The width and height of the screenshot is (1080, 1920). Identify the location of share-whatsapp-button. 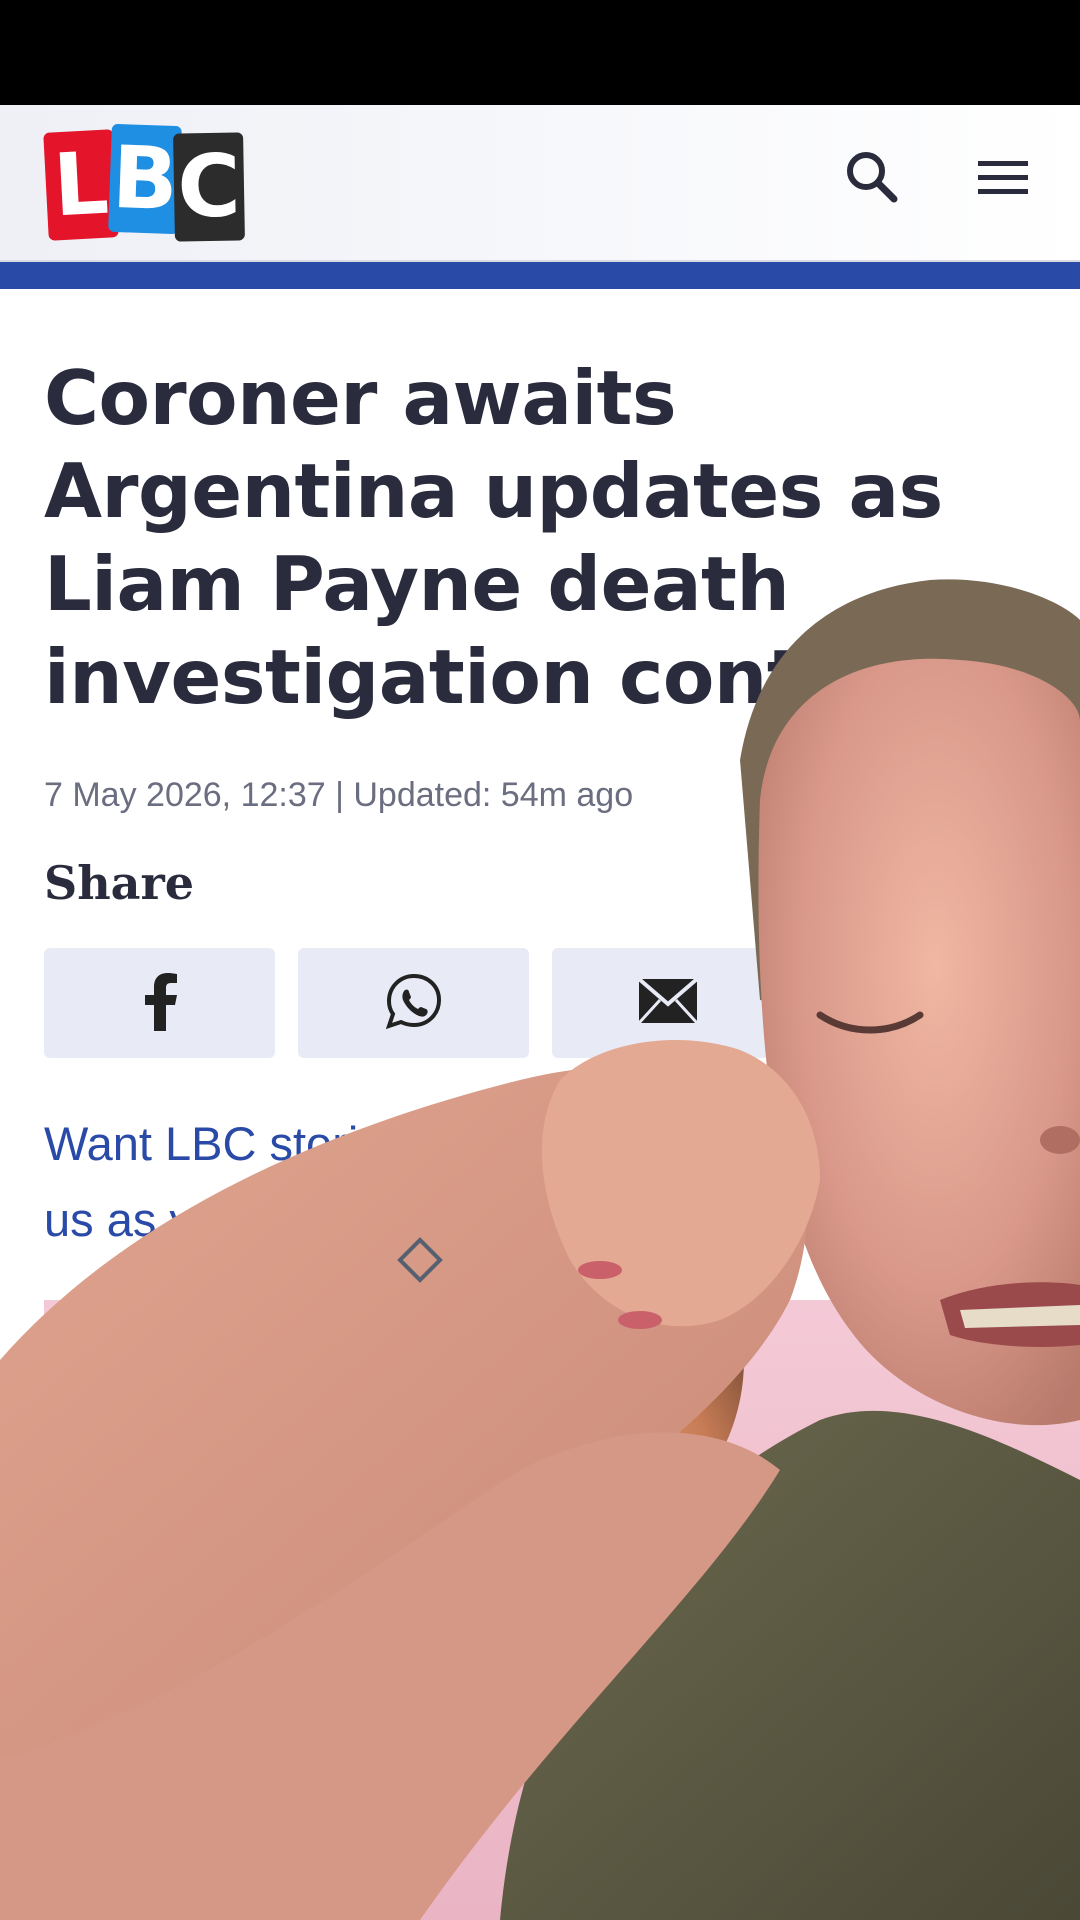
(413, 1003).